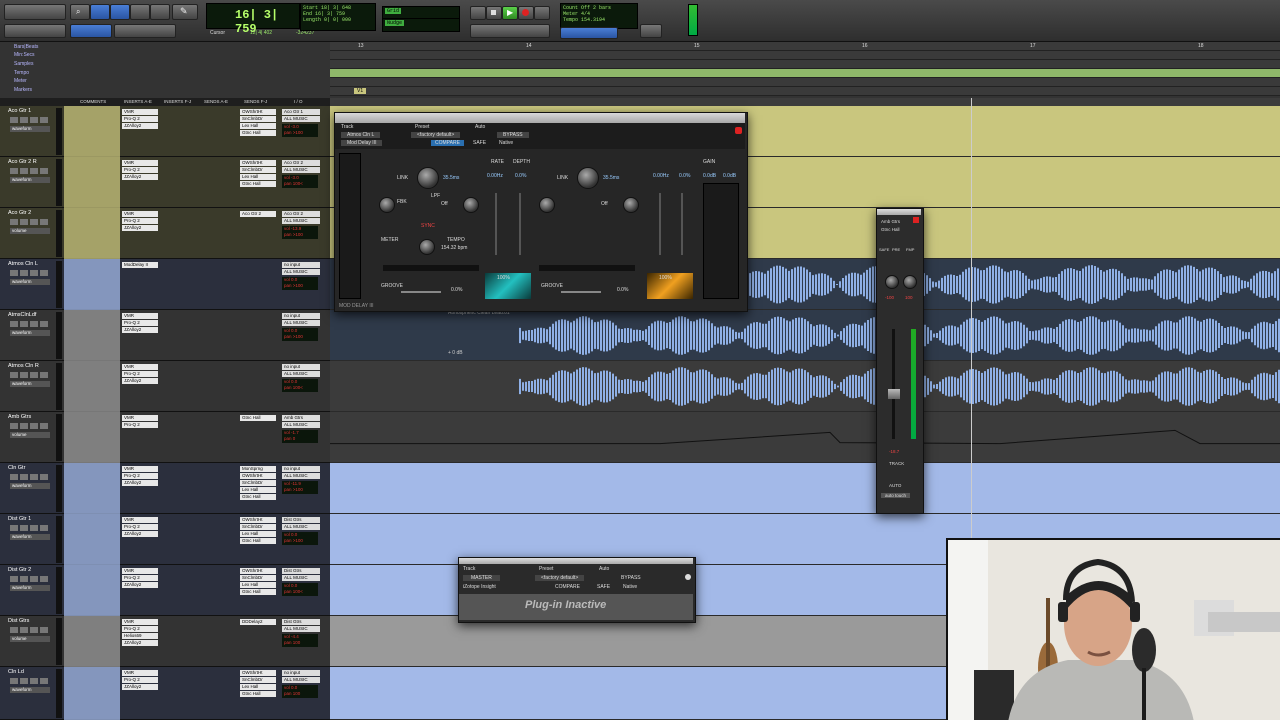 Image resolution: width=1280 pixels, height=720 pixels. I want to click on volume-pan-display: vol -4.4 pan 100, so click(300, 640).